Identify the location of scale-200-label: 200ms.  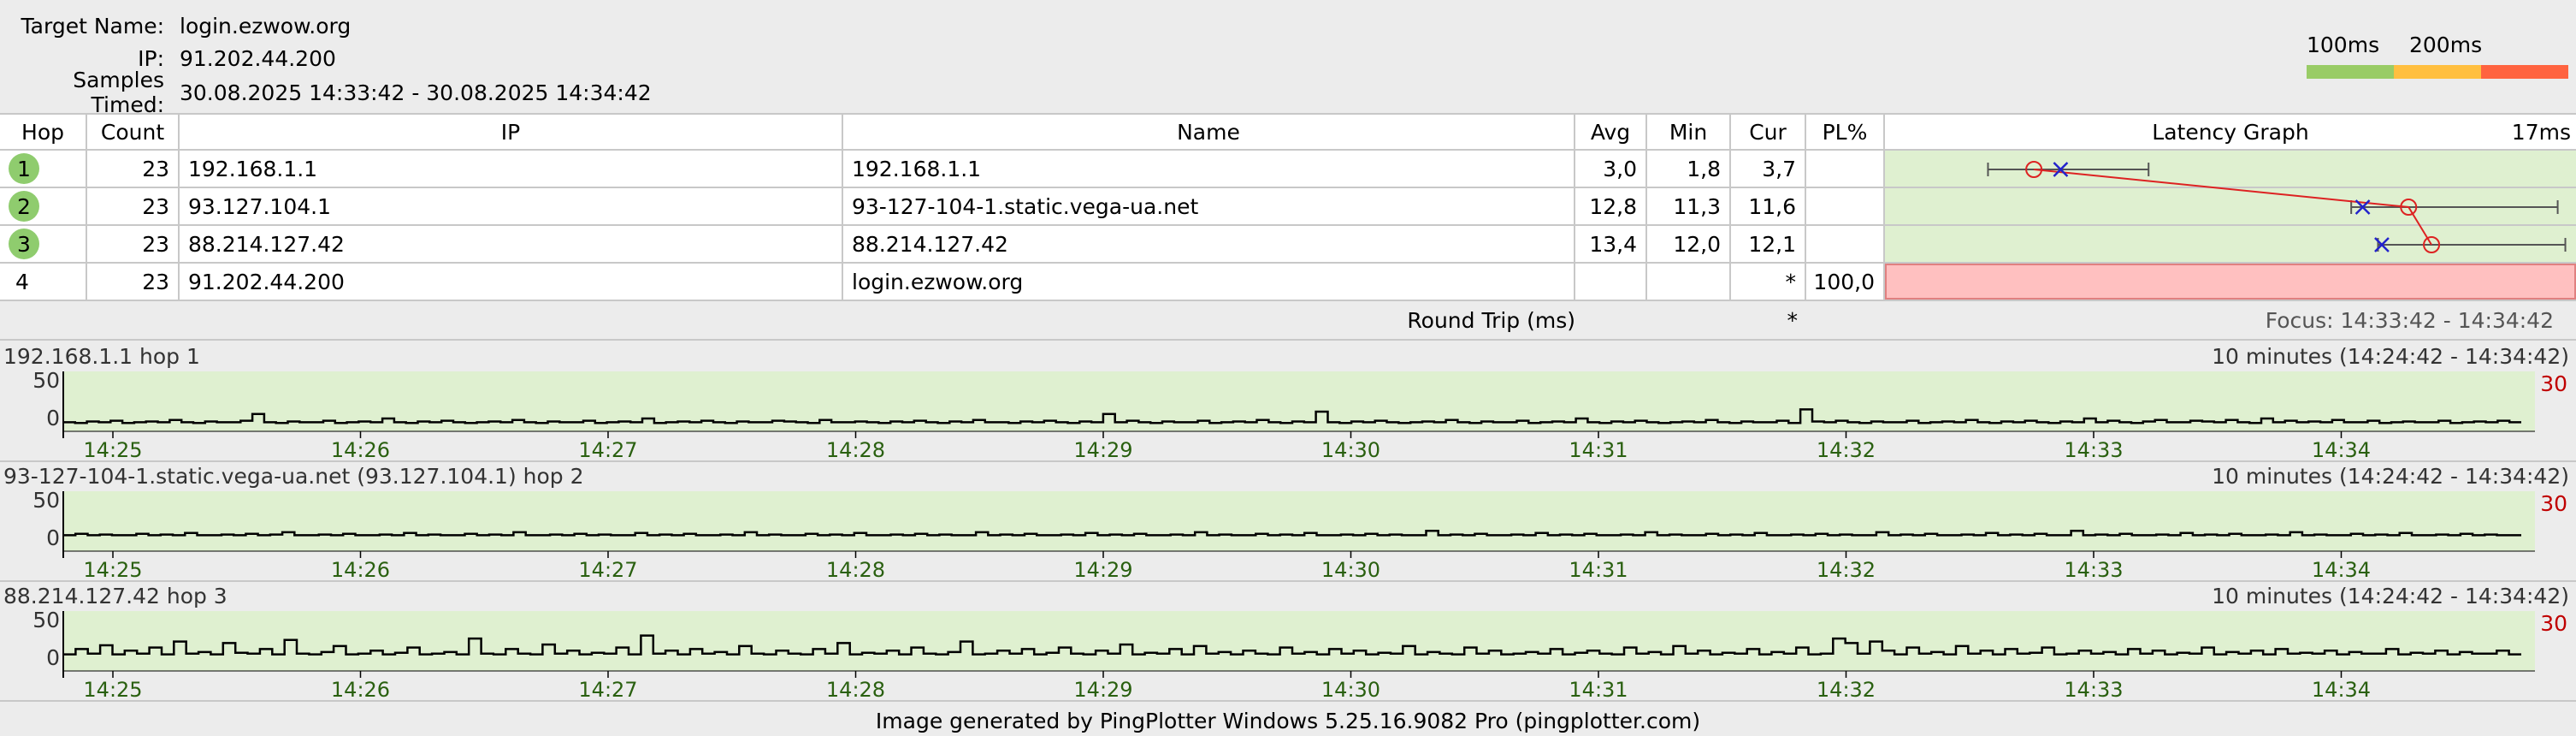
(2446, 45).